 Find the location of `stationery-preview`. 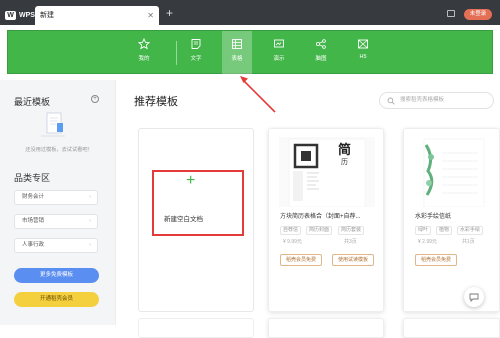

stationery-preview is located at coordinates (454, 172).